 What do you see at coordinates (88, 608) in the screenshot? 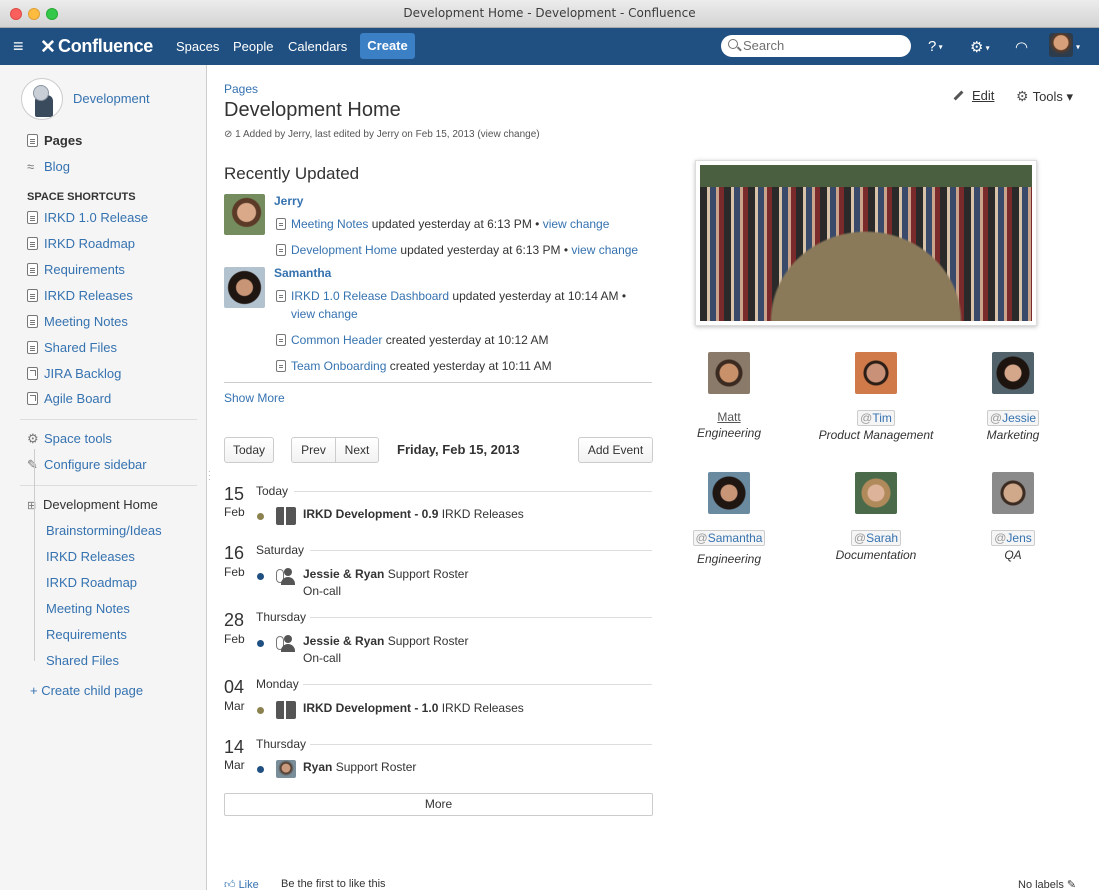
I see `page-tree-item: Meeting Notes` at bounding box center [88, 608].